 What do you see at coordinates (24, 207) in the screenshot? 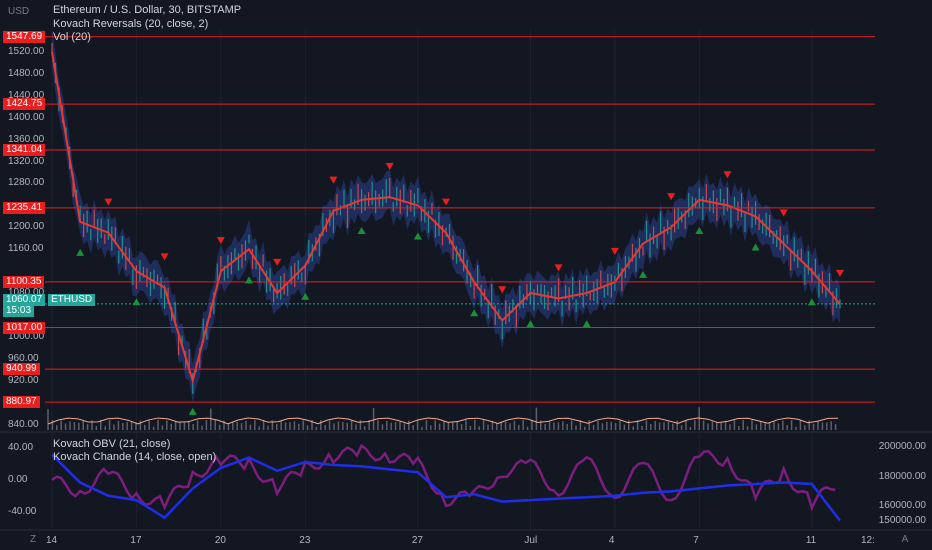
I see `level-tag: 1235.41` at bounding box center [24, 207].